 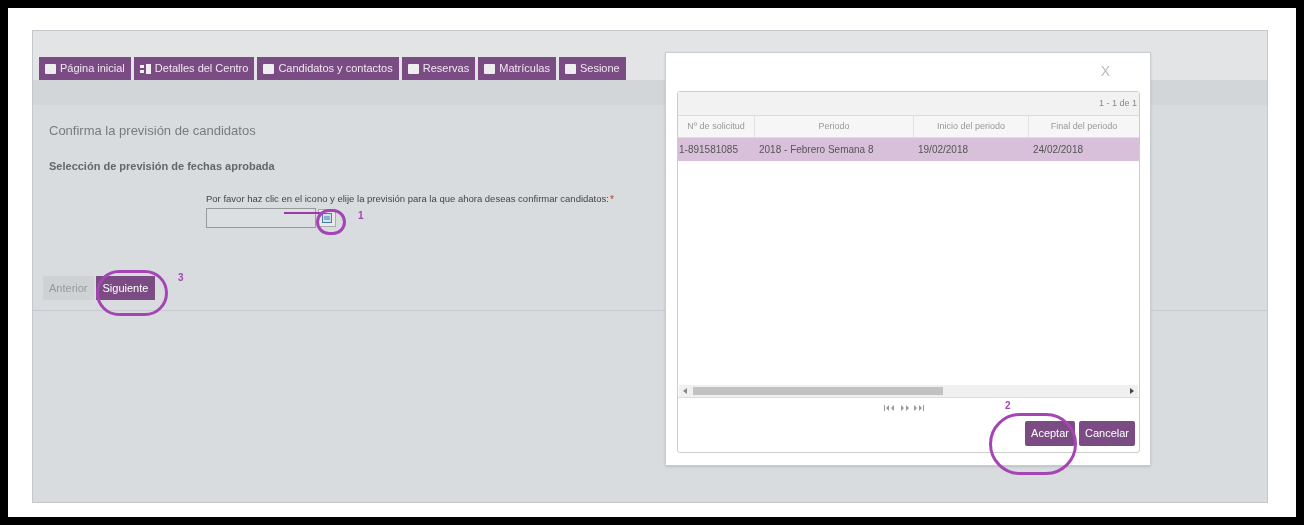 What do you see at coordinates (125, 288) in the screenshot?
I see `nav-button: Siguiente` at bounding box center [125, 288].